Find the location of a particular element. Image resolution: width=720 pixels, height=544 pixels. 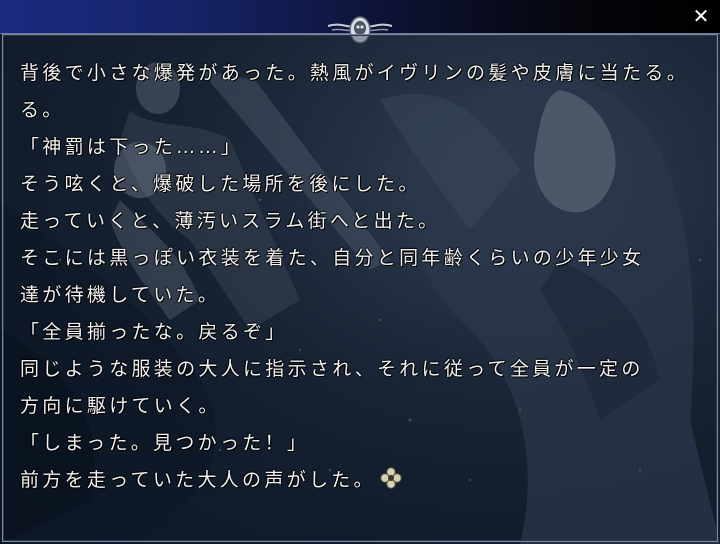

dialogue-line-last: 前方を走っていた大人の声がした。 is located at coordinates (211, 478).